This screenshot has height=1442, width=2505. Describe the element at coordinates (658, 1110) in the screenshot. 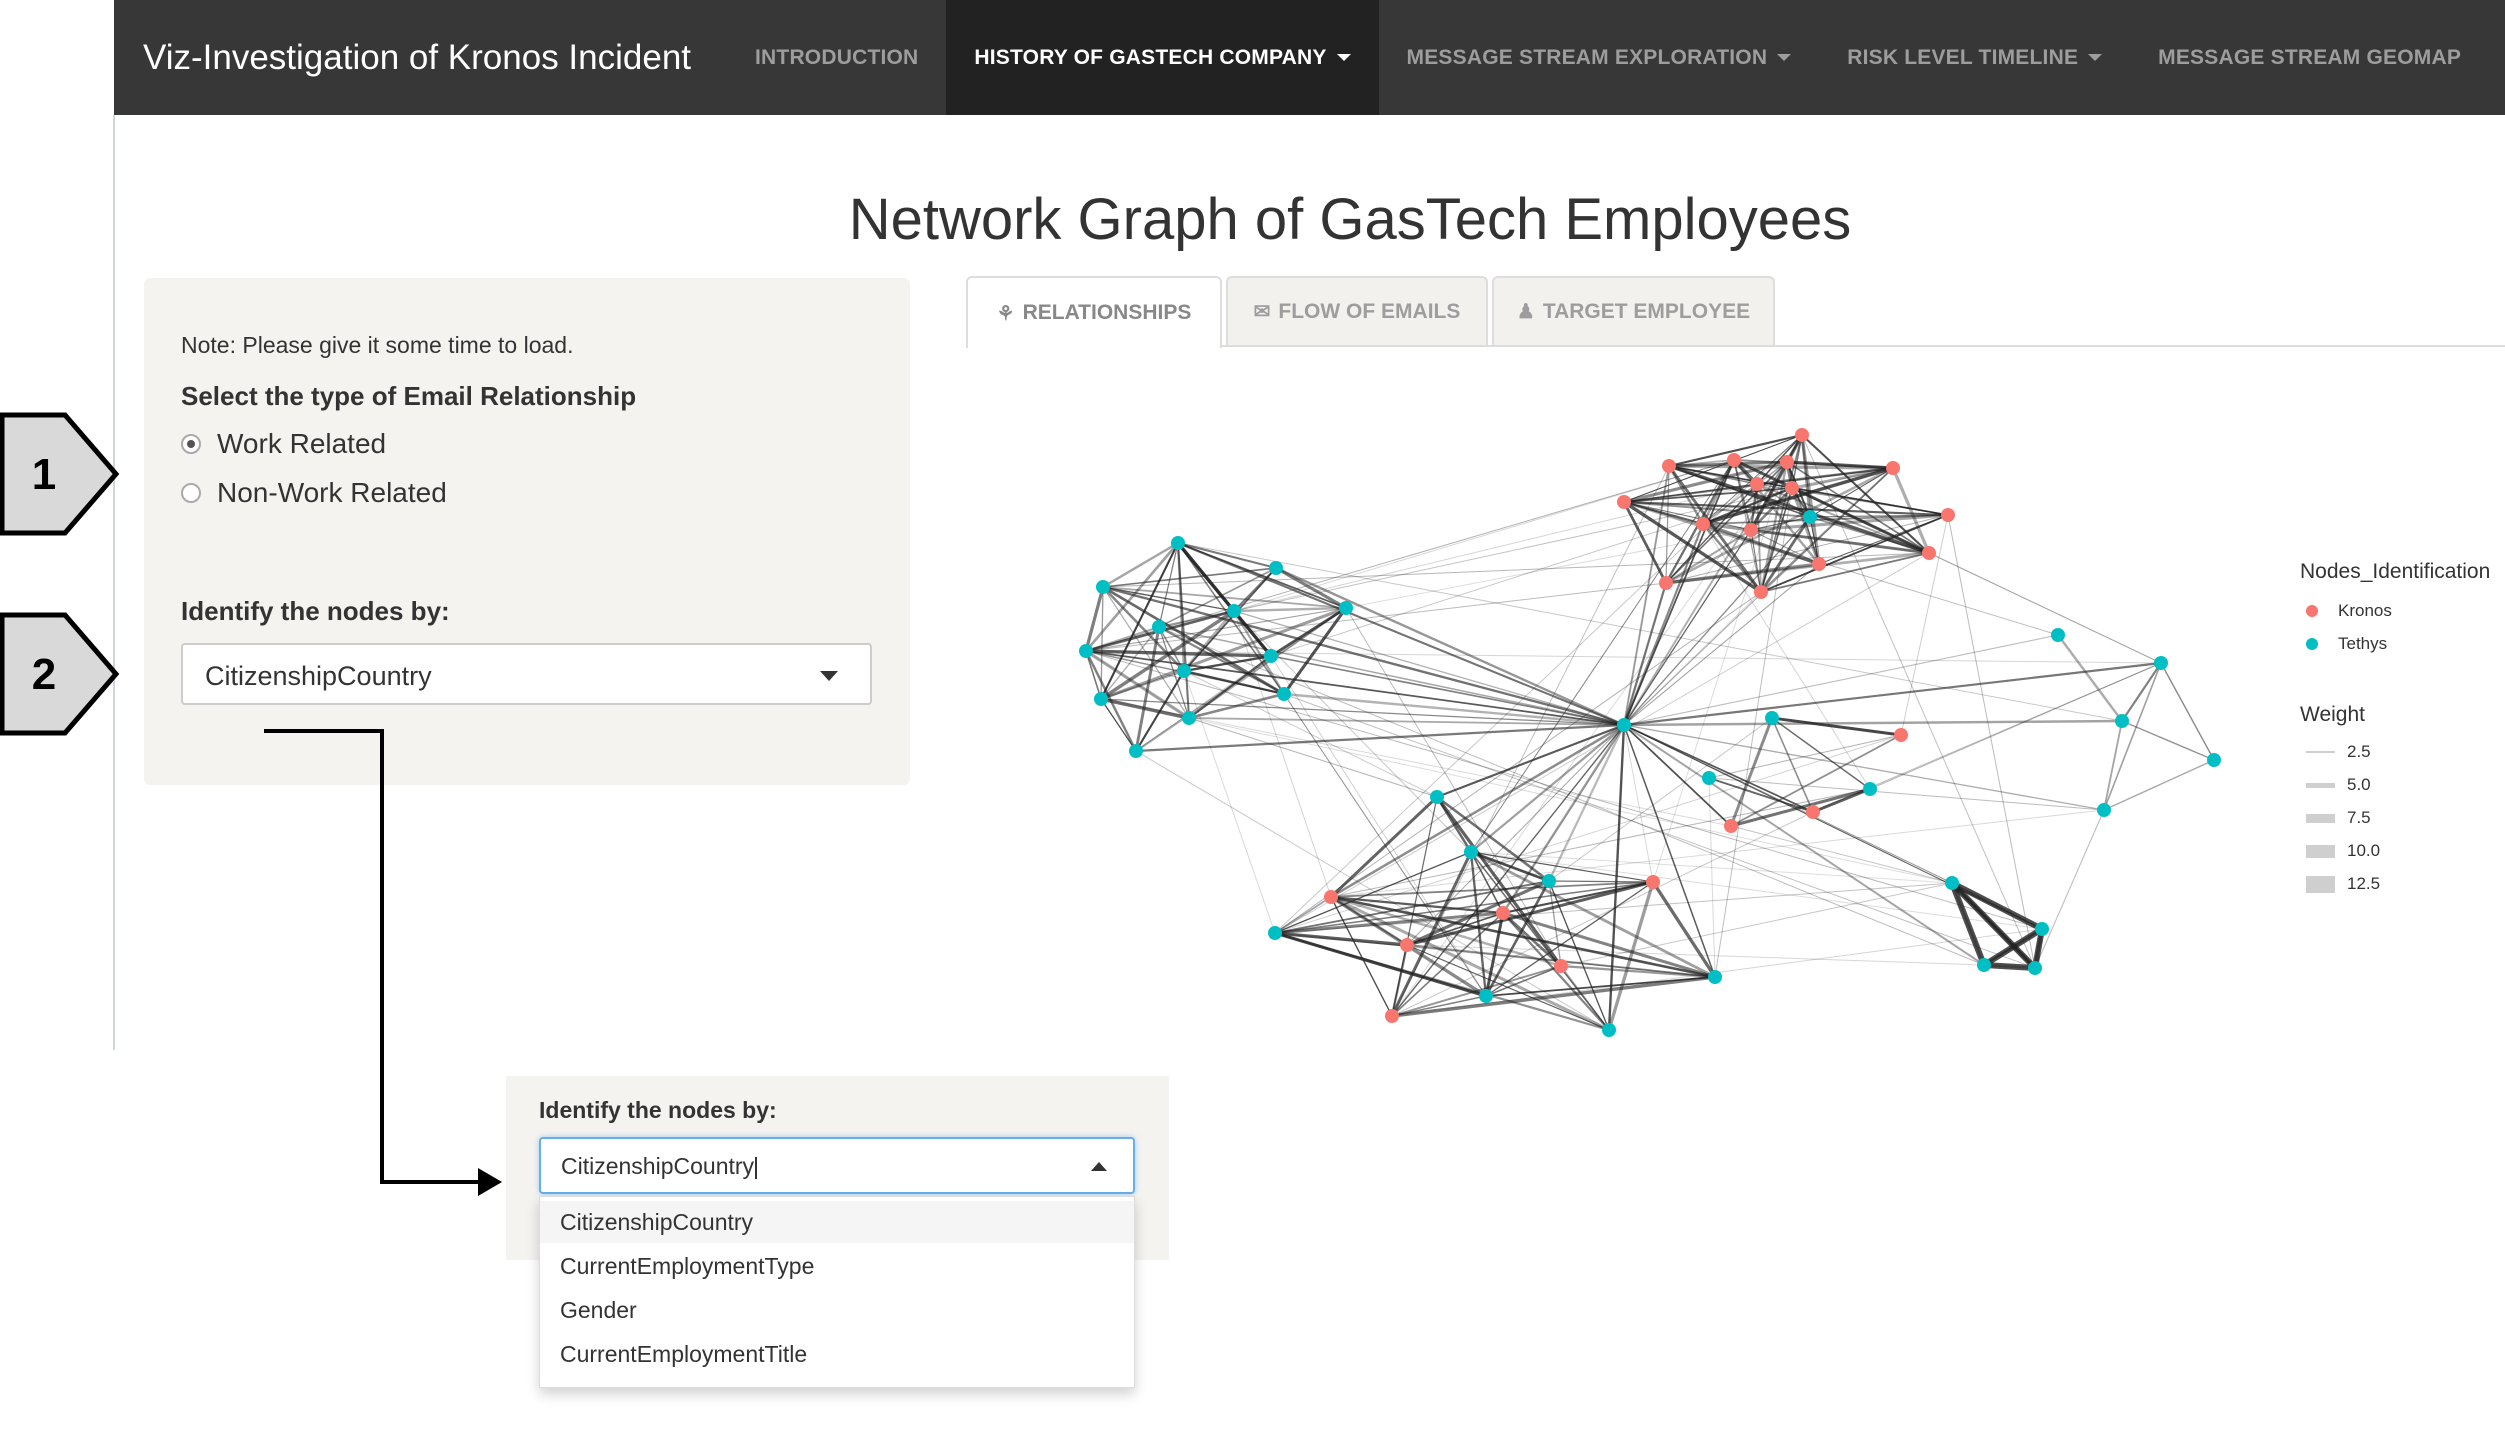

I see `zoom-identify-label: Identify the nodes by:` at that location.